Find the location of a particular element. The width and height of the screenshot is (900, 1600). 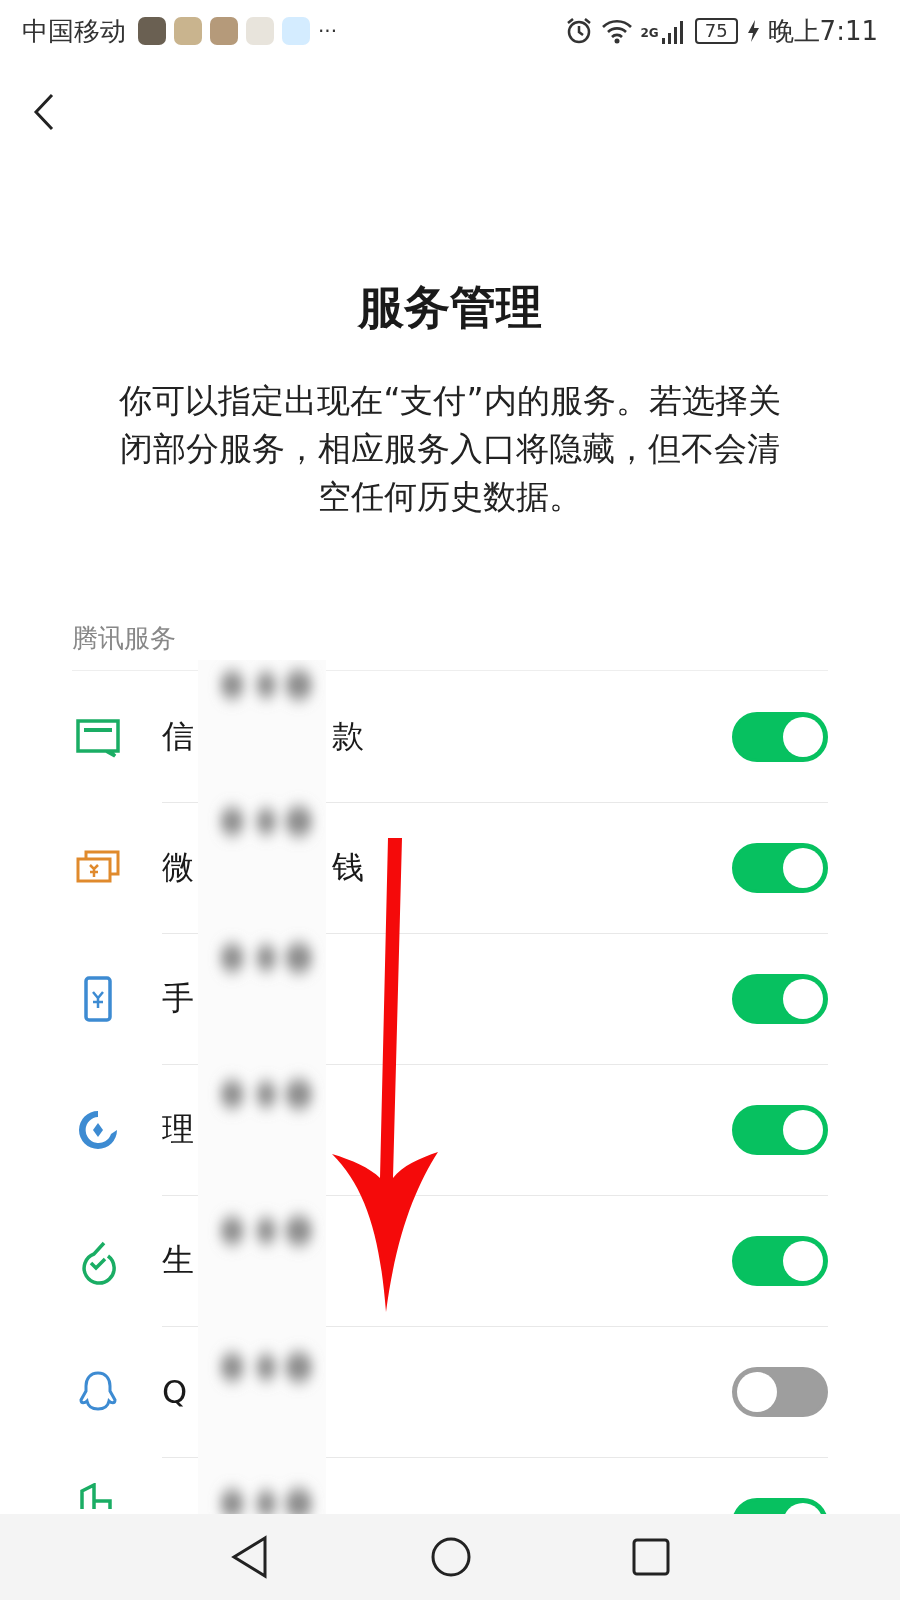

service-label: Q is located at coordinates (175, 1391).